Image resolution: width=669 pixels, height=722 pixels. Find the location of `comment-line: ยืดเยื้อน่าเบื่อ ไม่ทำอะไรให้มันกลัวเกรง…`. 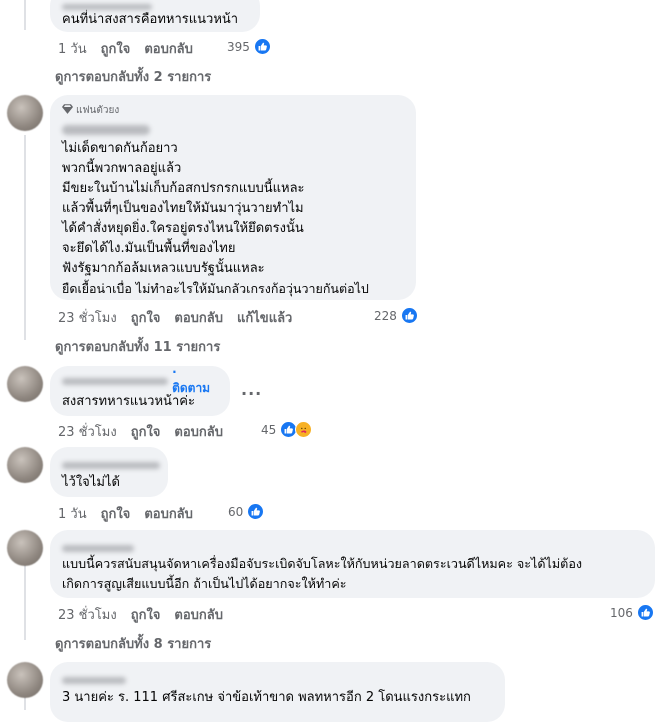

comment-line: ยืดเยื้อน่าเบื่อ ไม่ทำอะไรให้มันกลัวเกรง… is located at coordinates (215, 288).